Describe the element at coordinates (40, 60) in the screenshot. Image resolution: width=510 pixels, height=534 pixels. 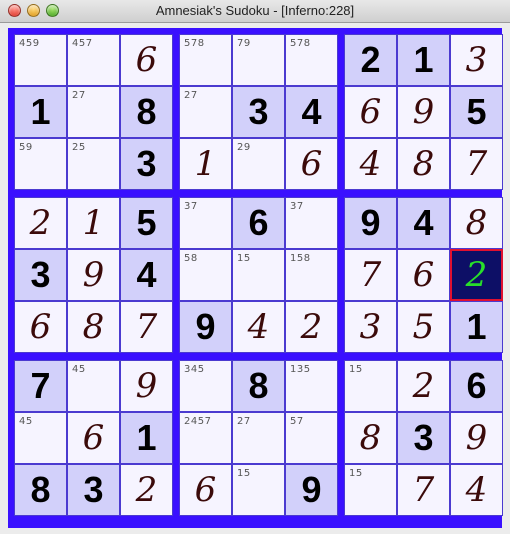
I see `cell-r1c1: 459` at that location.